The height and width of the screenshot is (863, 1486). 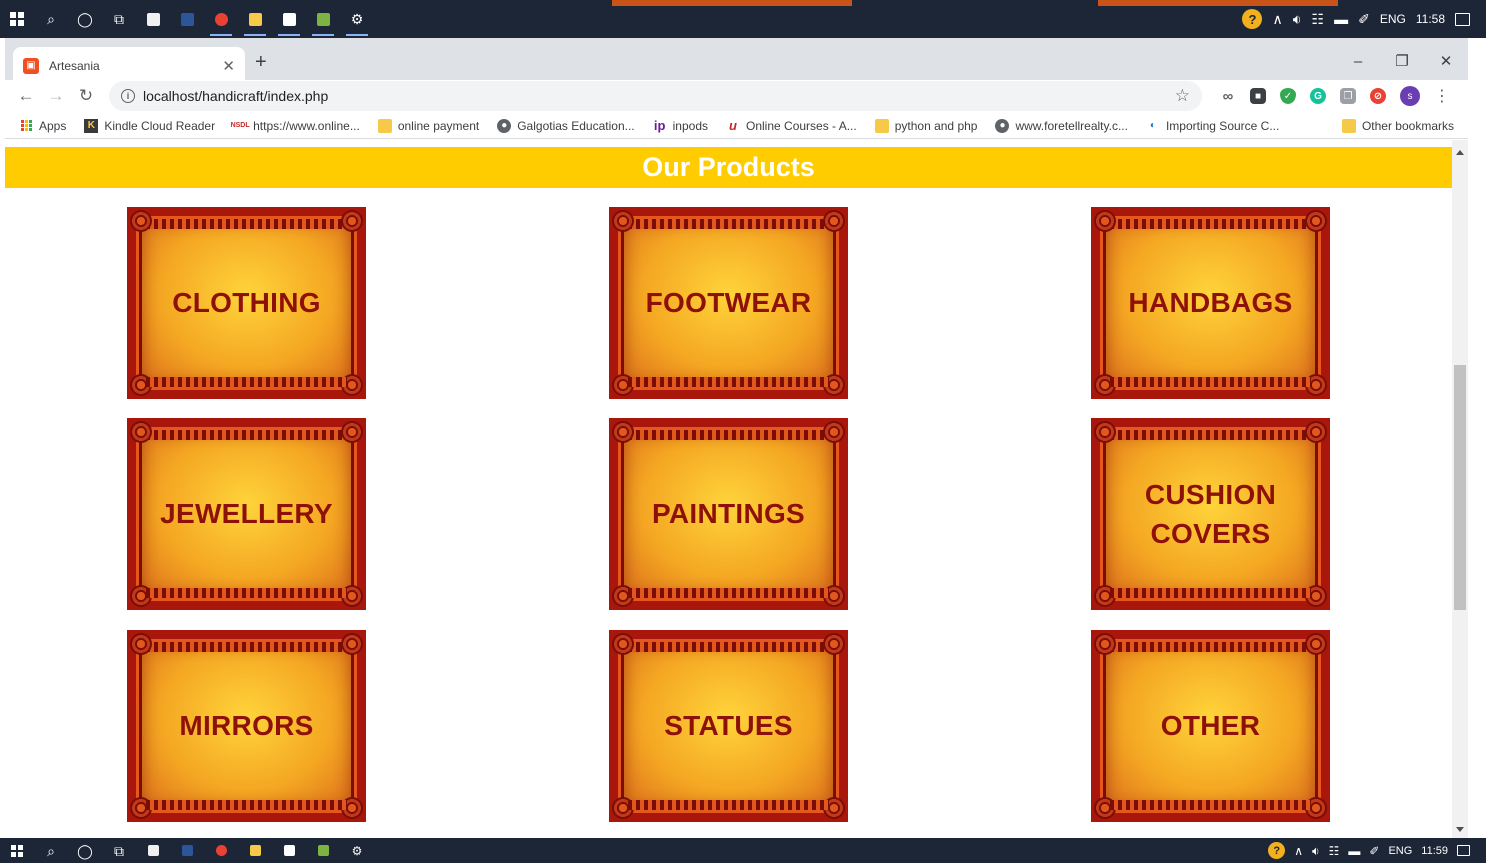 I want to click on product-card-footwear: FOOTWEAR, so click(x=728, y=303).